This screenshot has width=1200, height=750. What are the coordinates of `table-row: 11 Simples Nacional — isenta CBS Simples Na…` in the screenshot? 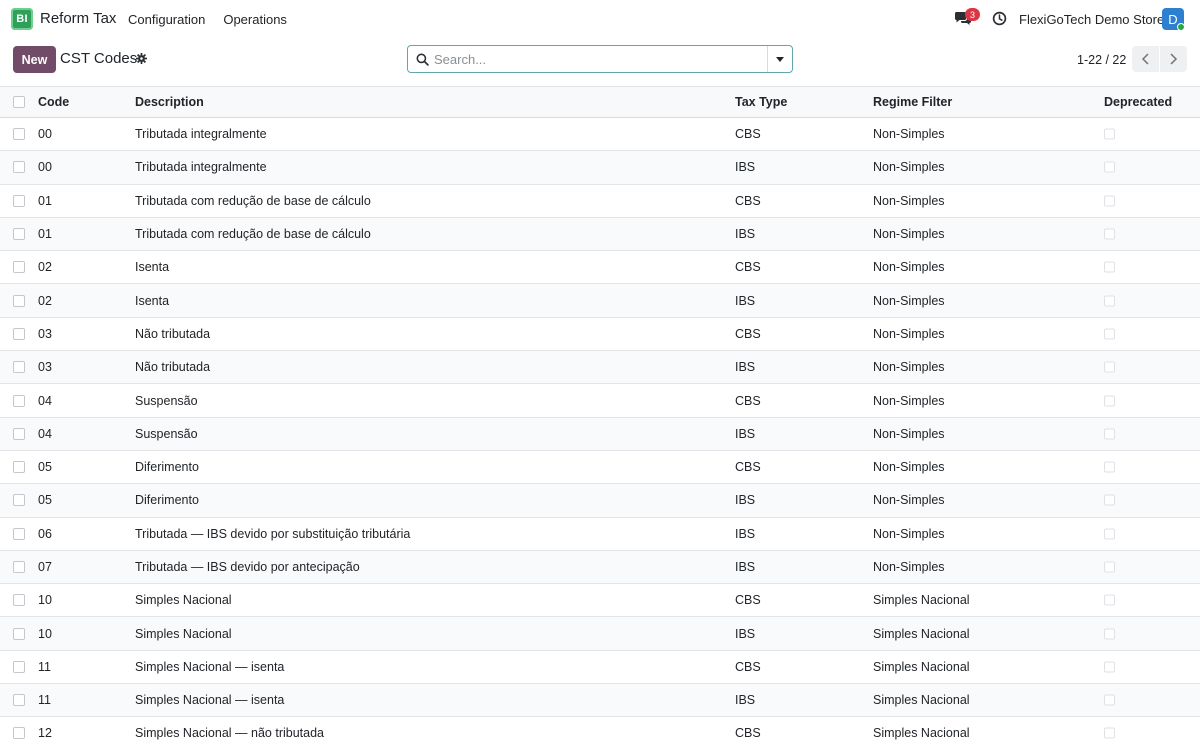 It's located at (600, 667).